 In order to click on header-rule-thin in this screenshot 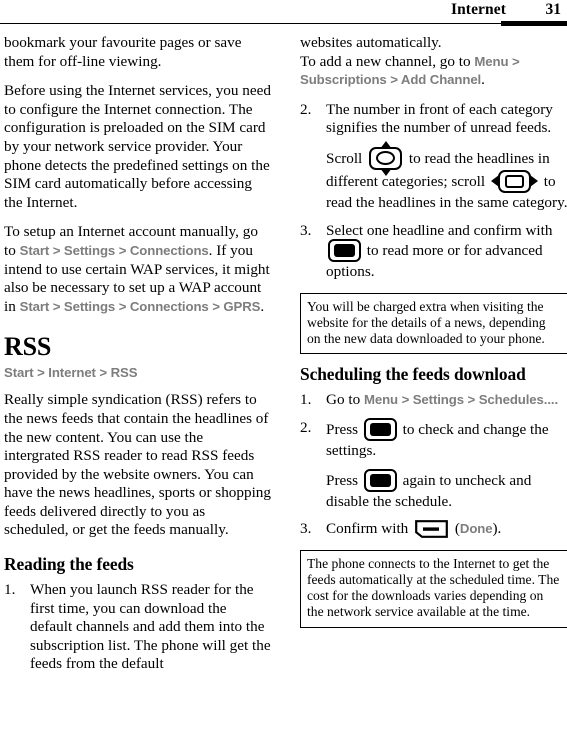, I will do `click(283, 24)`.